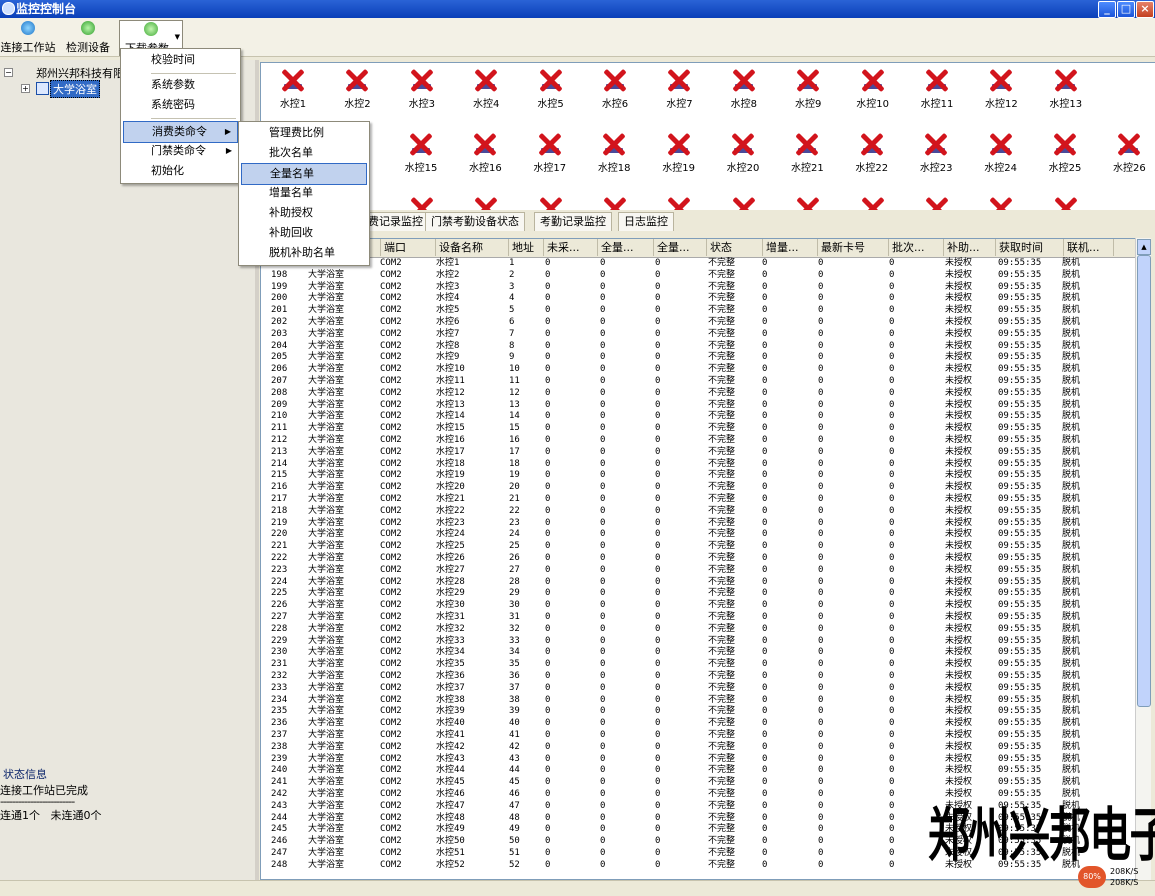 This screenshot has height=896, width=1155. Describe the element at coordinates (853, 247) in the screenshot. I see `column-header: 最新卡号` at that location.